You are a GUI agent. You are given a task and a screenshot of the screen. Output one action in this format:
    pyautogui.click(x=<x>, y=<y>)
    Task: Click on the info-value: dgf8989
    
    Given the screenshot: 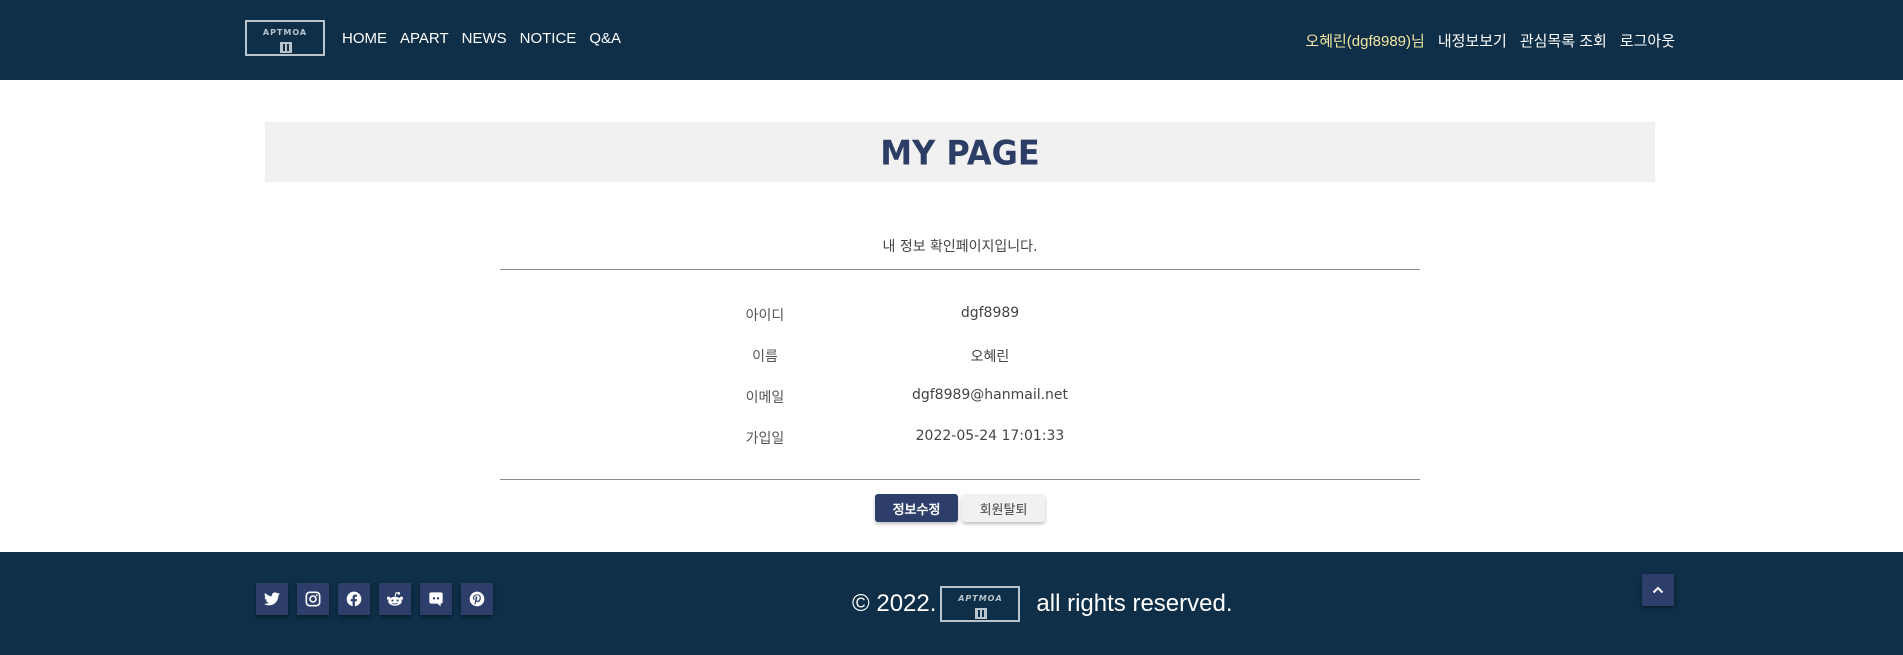 What is the action you would take?
    pyautogui.click(x=990, y=313)
    